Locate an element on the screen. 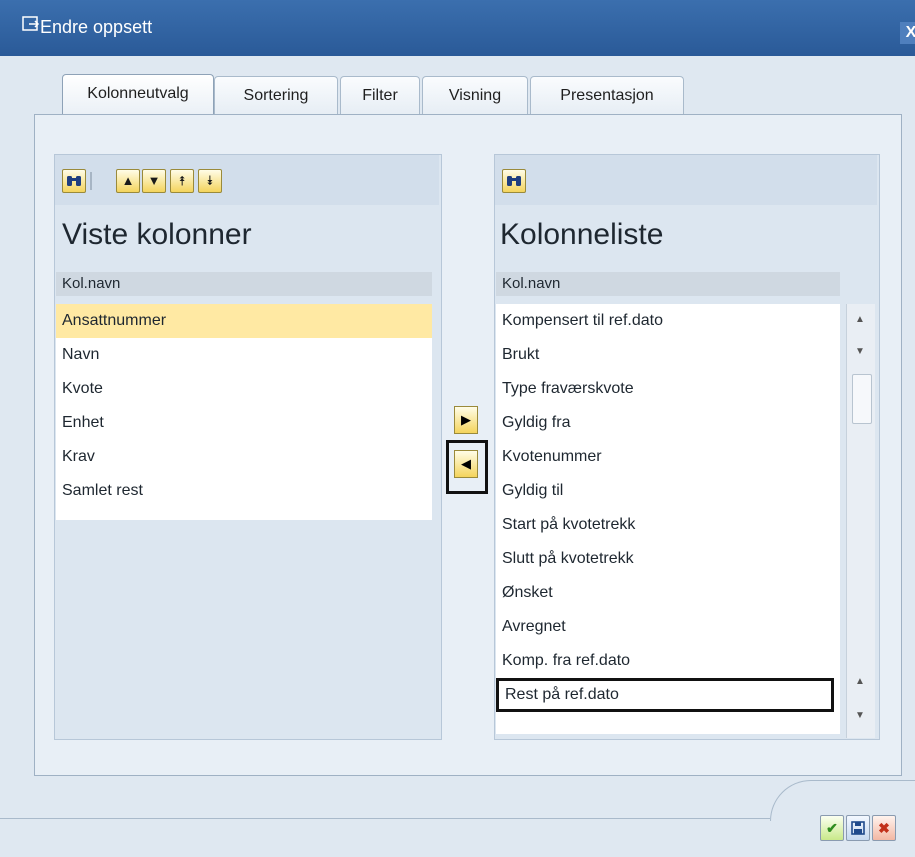  list-item: Samlet rest is located at coordinates (244, 491).